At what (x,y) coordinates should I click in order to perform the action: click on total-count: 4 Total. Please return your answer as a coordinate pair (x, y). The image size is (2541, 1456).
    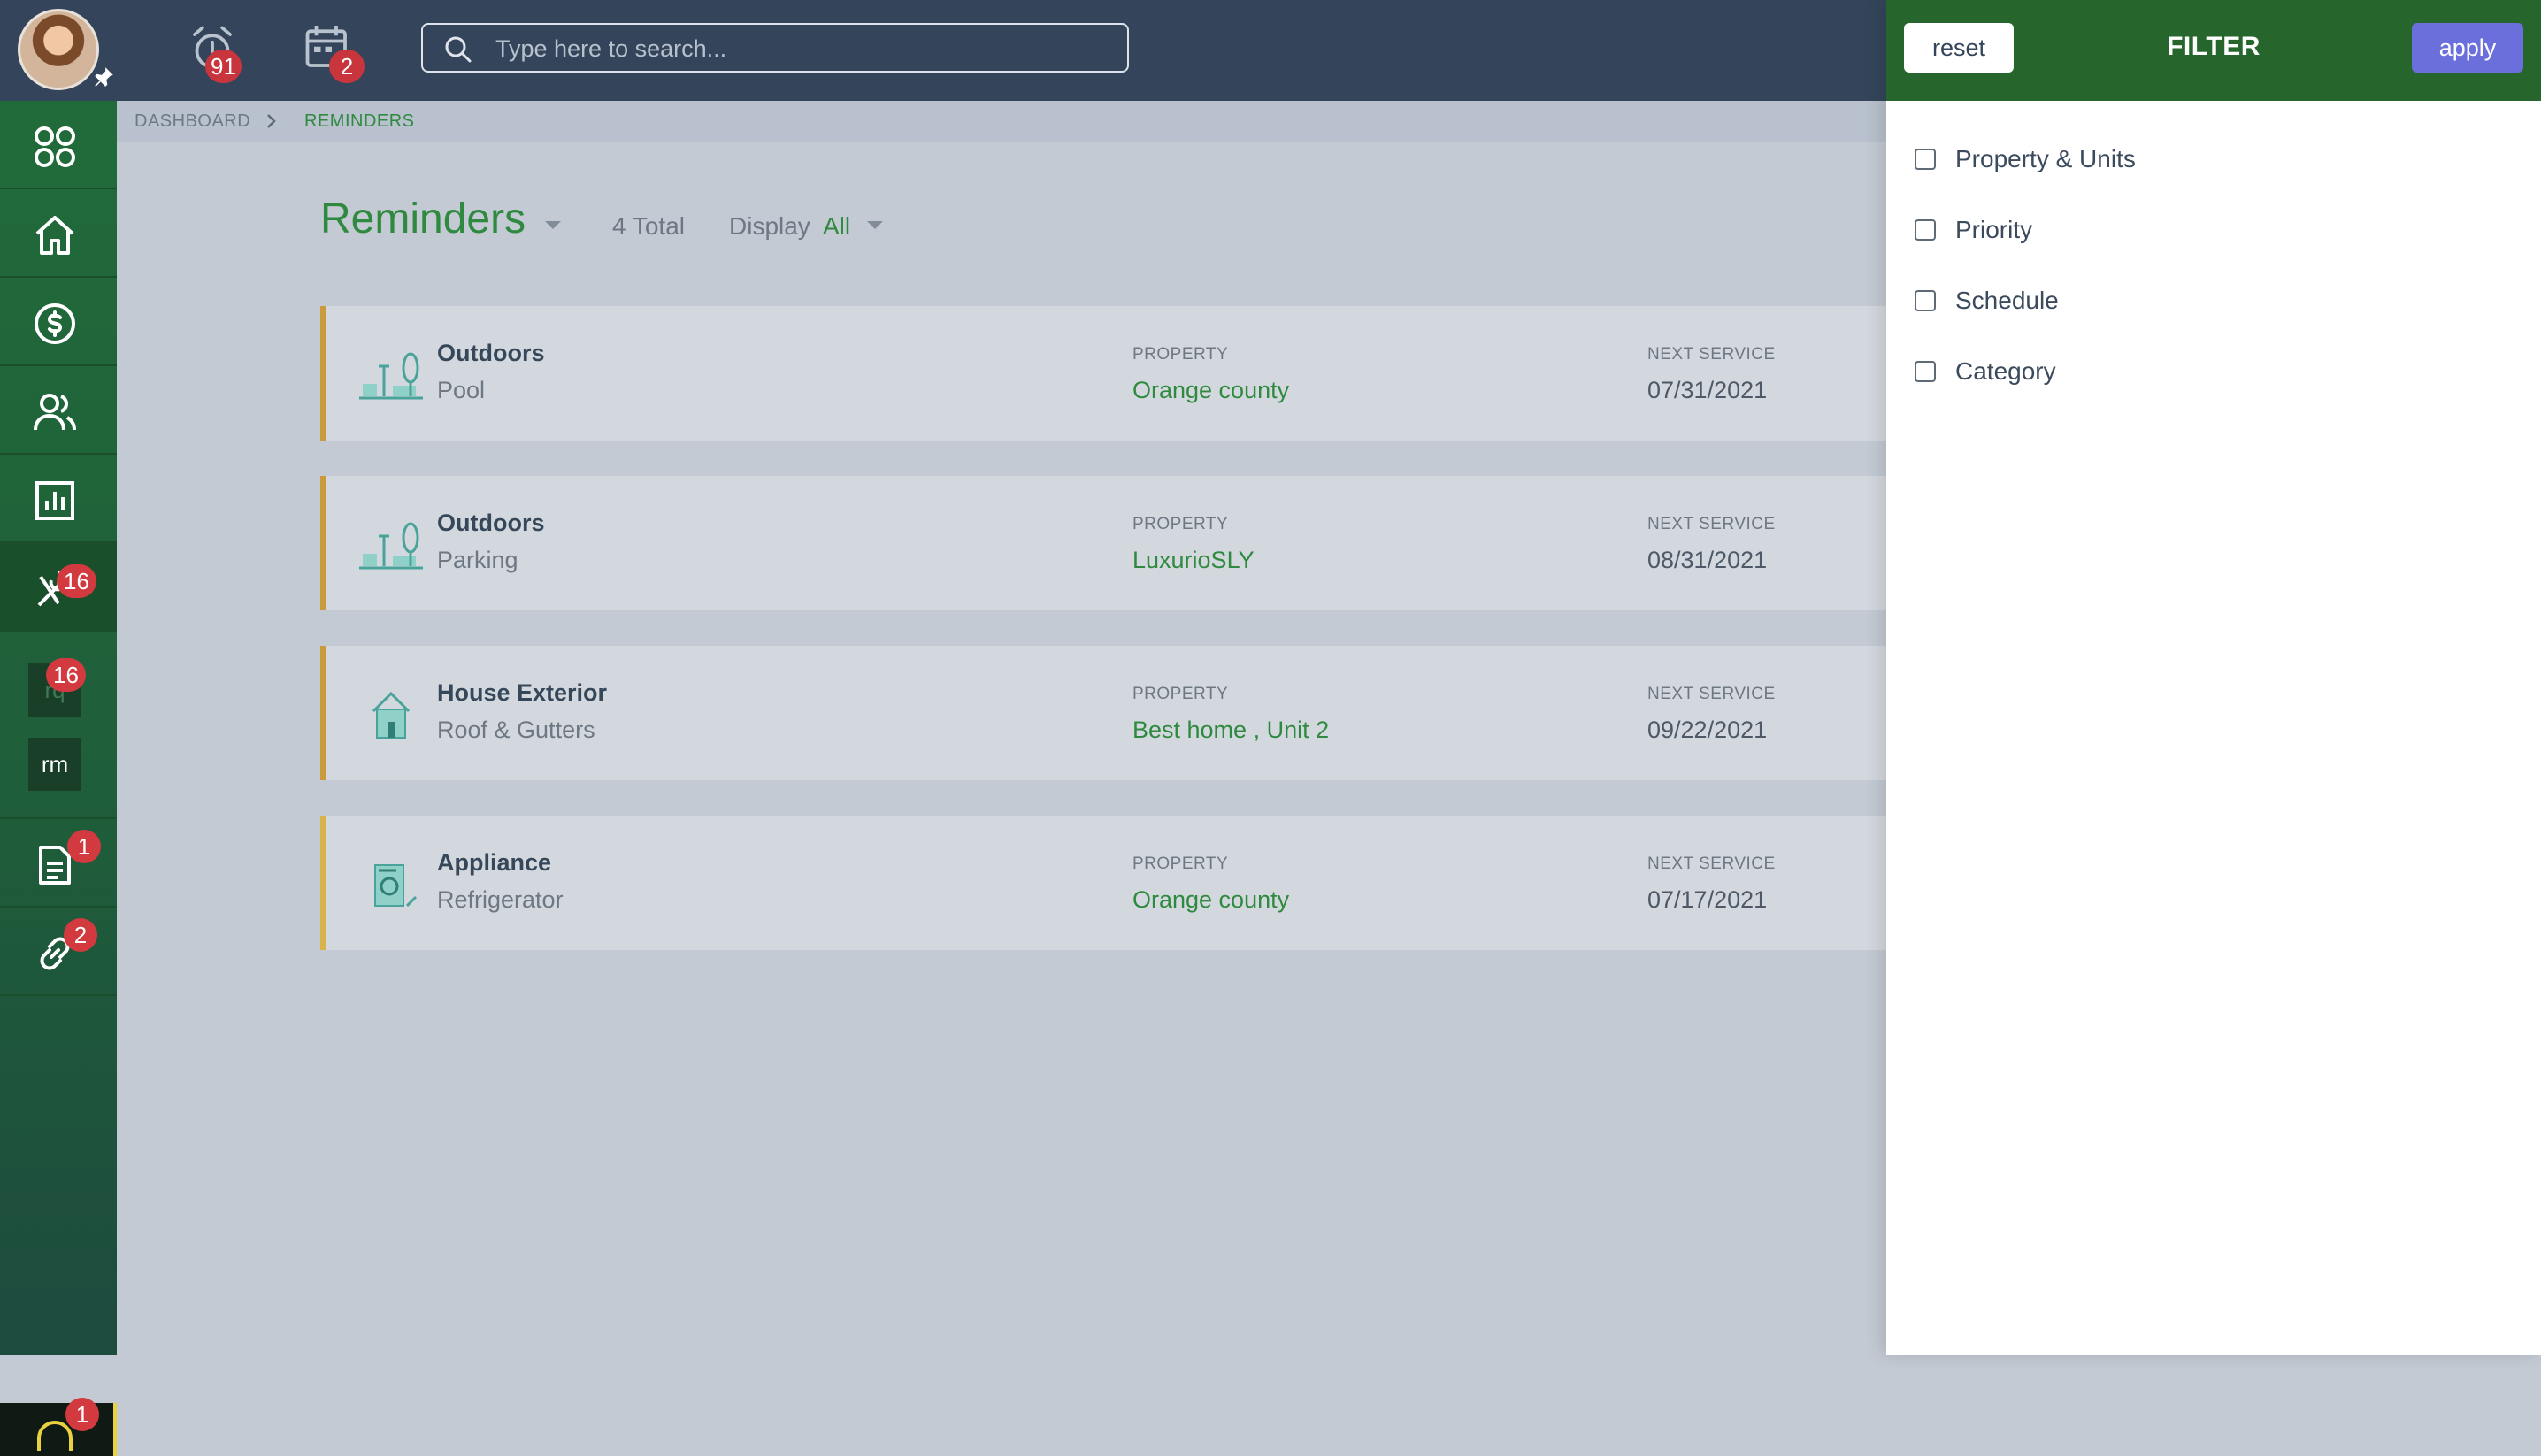
    Looking at the image, I should click on (648, 226).